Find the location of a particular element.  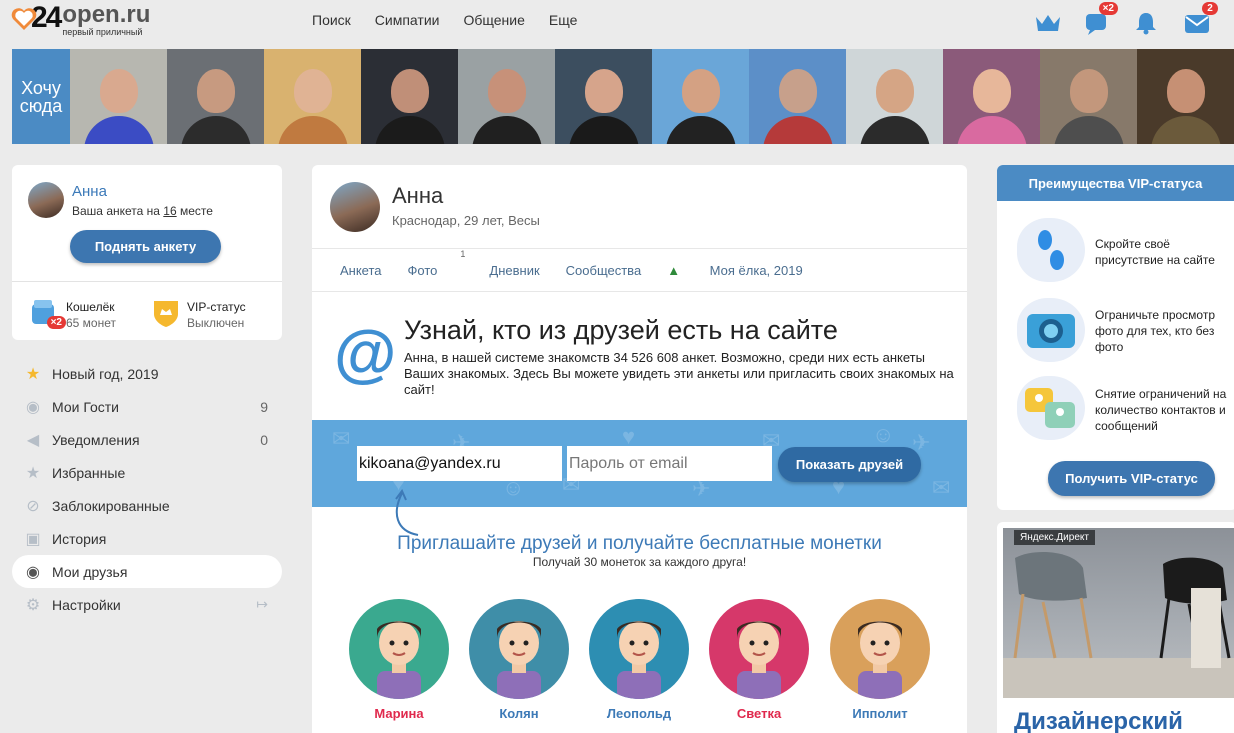

tab-tree-label: Моя ёлка, 2019 is located at coordinates (756, 270).